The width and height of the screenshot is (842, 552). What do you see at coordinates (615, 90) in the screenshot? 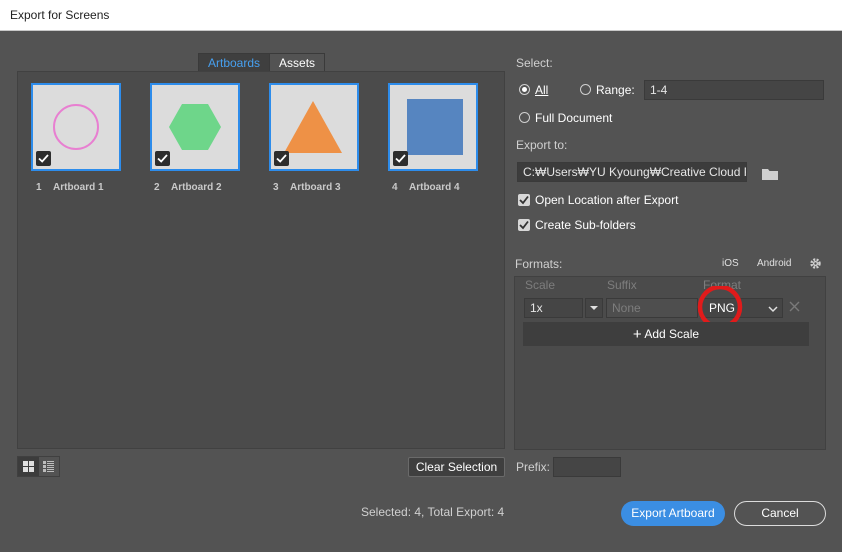
I see `range-label: Range:` at bounding box center [615, 90].